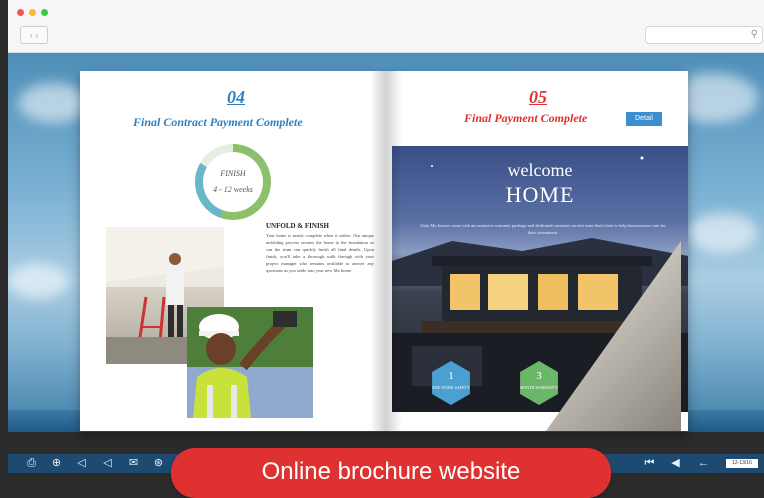 Image resolution: width=764 pixels, height=498 pixels. Describe the element at coordinates (704, 35) in the screenshot. I see `search-input: ⚲` at that location.